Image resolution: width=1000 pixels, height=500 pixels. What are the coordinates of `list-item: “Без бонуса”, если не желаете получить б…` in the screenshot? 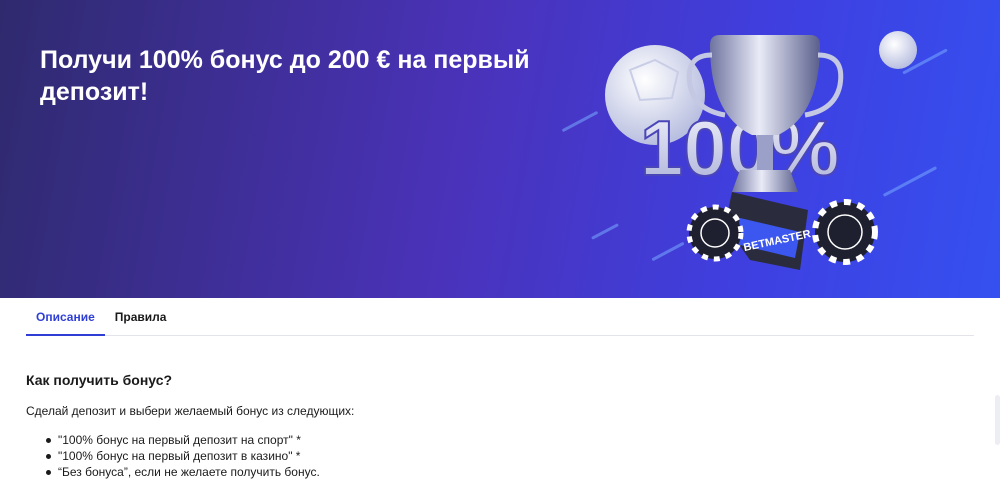 It's located at (500, 472).